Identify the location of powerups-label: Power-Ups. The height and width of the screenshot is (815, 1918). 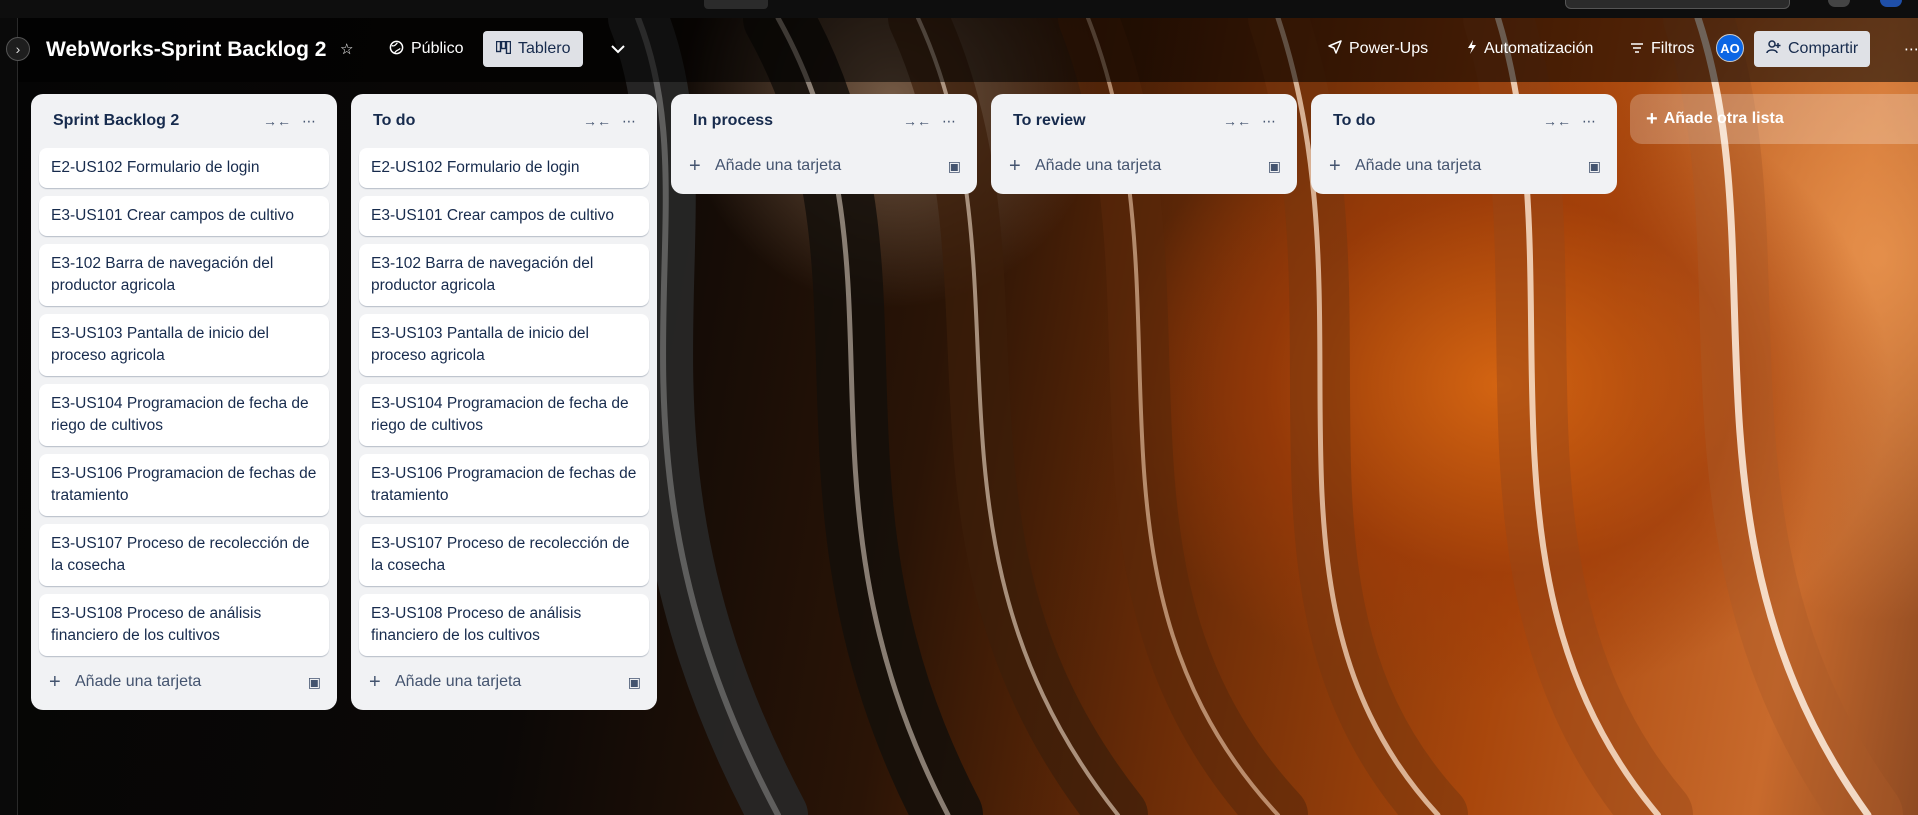
(1389, 48).